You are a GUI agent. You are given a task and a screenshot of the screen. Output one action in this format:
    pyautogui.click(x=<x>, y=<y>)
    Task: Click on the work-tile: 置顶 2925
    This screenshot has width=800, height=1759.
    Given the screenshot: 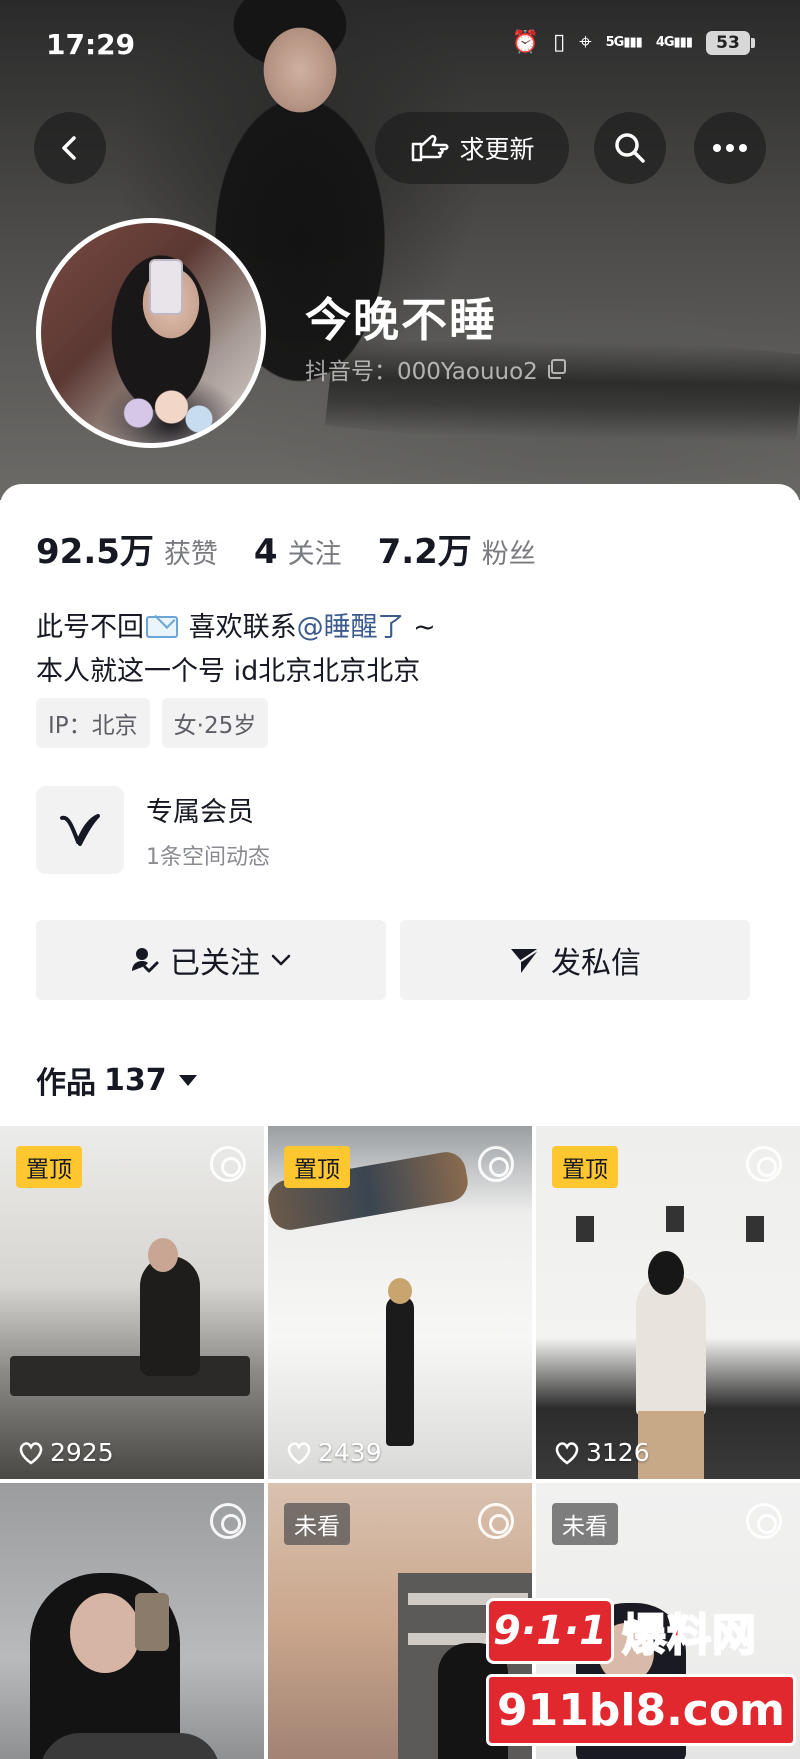 What is the action you would take?
    pyautogui.click(x=132, y=1302)
    